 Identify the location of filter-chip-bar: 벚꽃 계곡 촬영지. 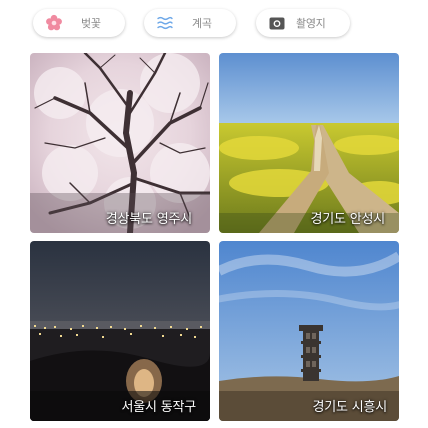
(214, 24).